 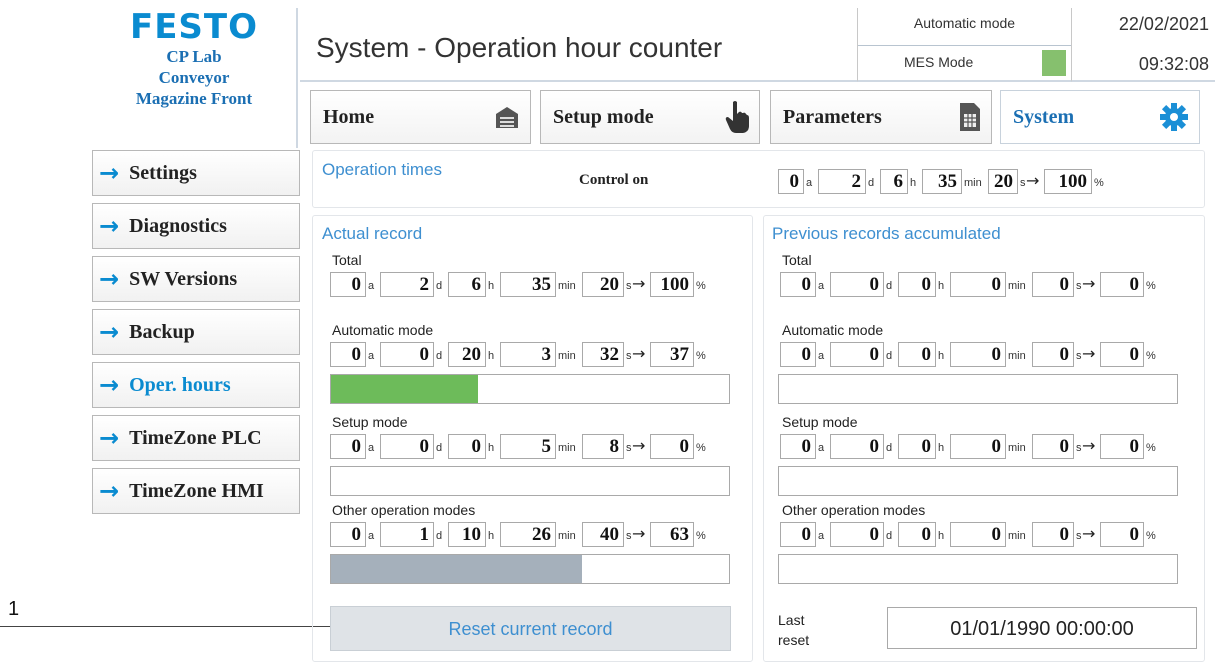 I want to click on sidebar-item-timezone-hmi: → TimeZone HMI, so click(x=196, y=491).